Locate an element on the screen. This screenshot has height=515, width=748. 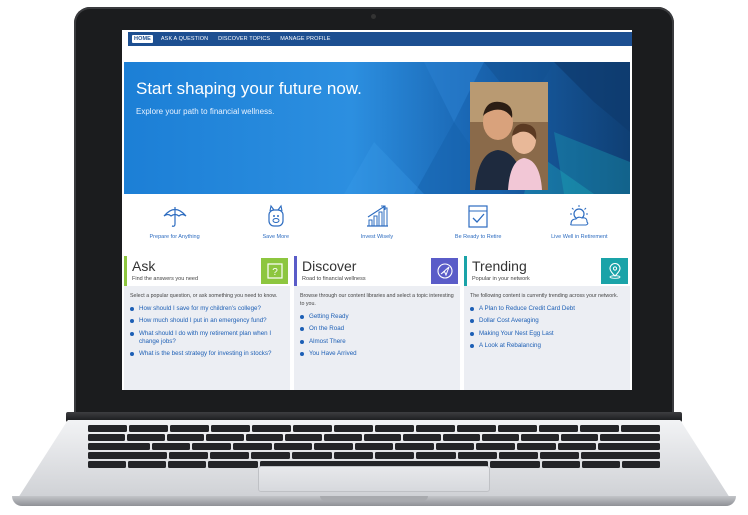
trending-link: Dollar Cost Averaging is located at coordinates (509, 321).